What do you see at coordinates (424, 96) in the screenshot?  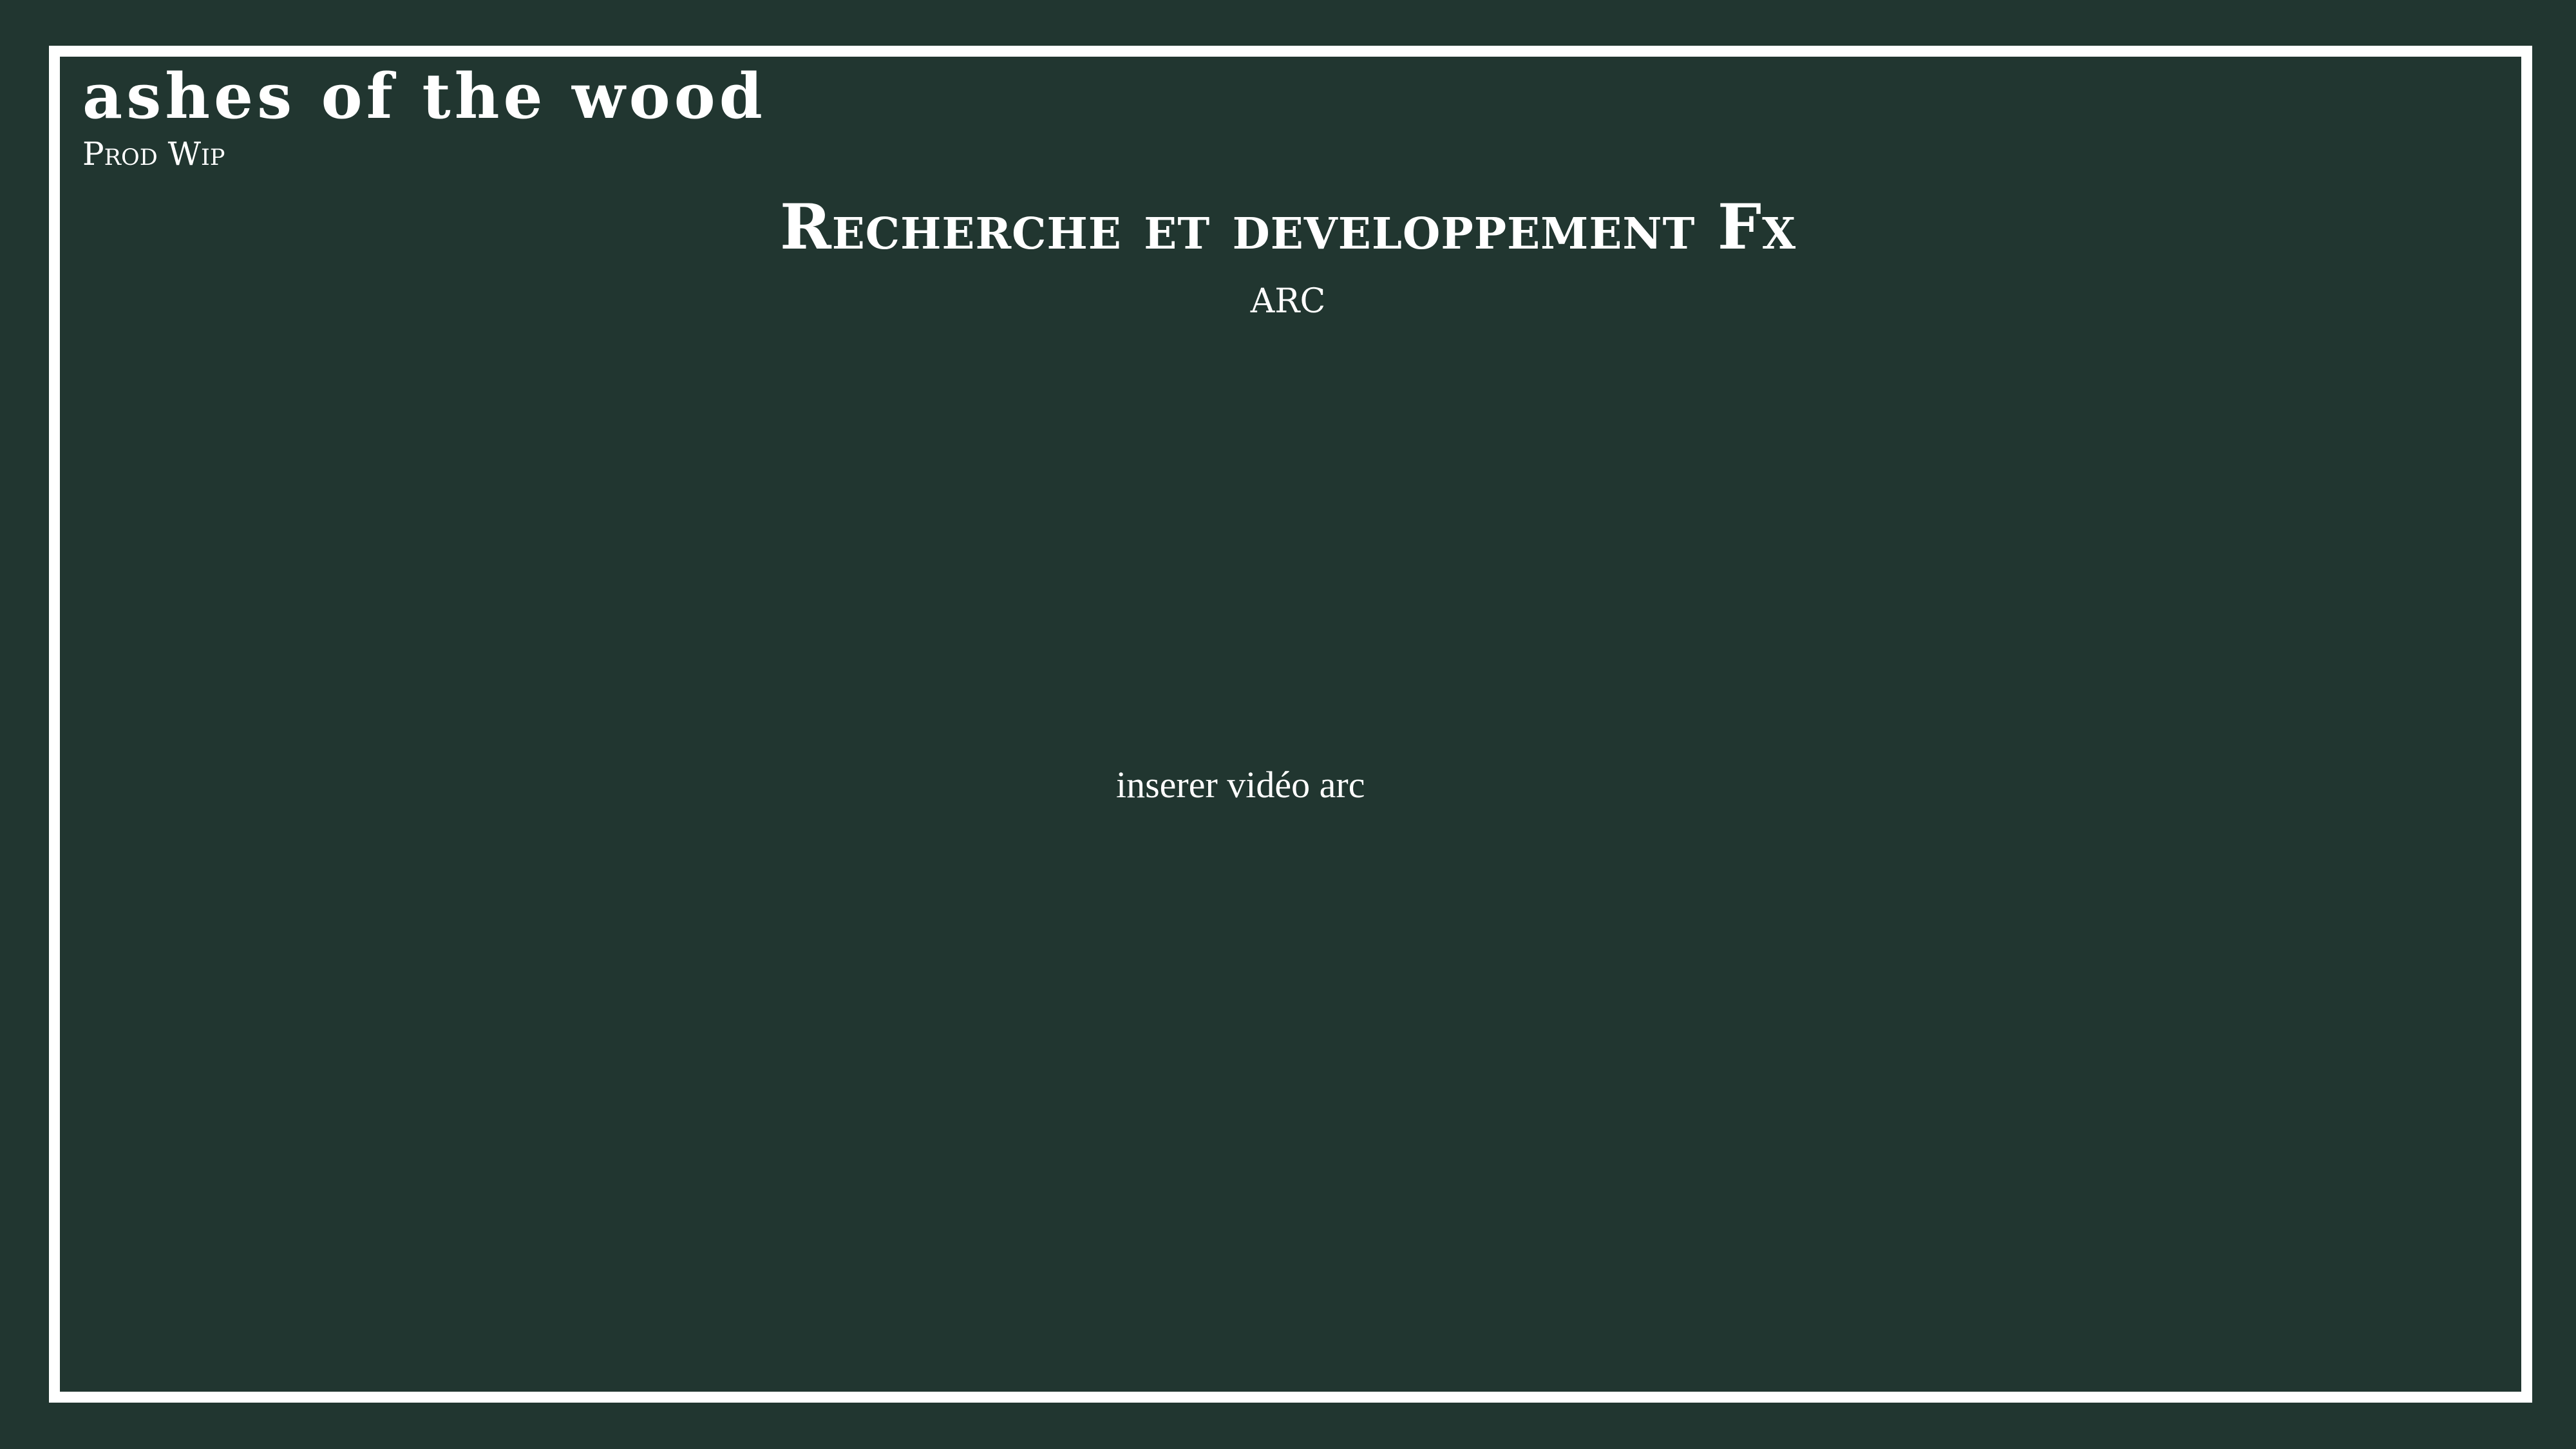 I see `brand-title: ashes of the wood` at bounding box center [424, 96].